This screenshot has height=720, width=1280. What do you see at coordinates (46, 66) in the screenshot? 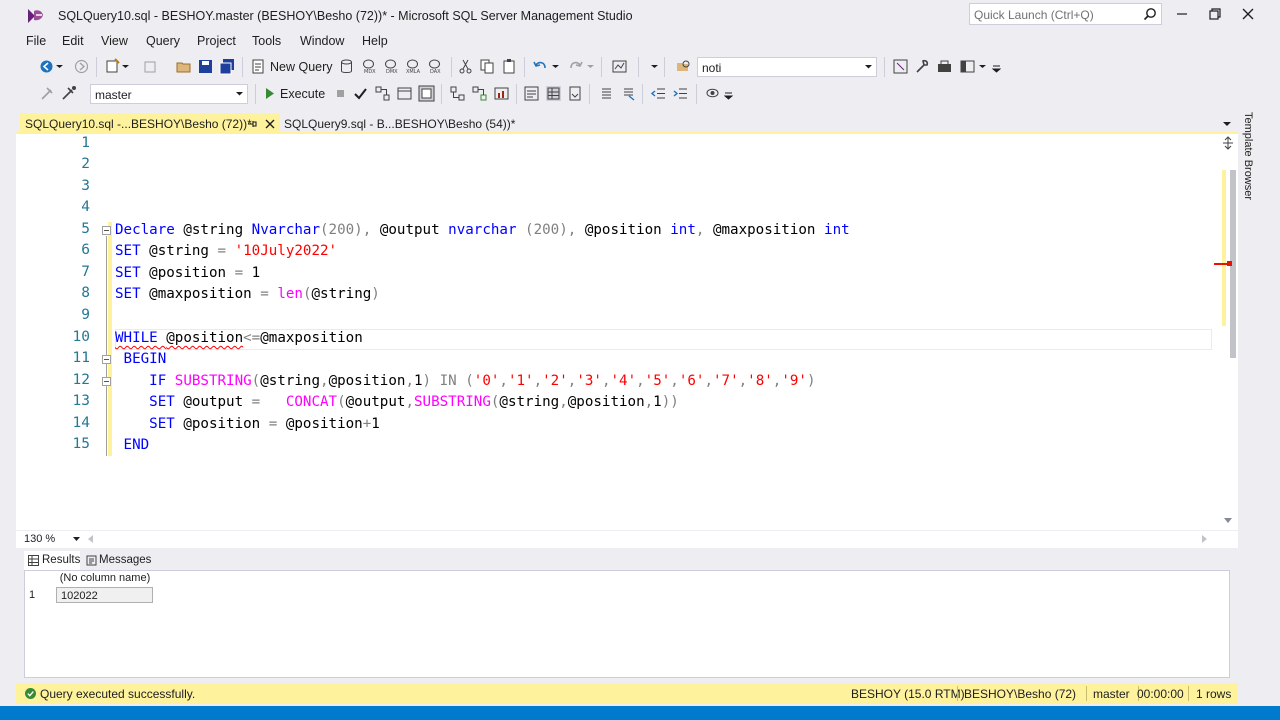
I see `back-icon` at bounding box center [46, 66].